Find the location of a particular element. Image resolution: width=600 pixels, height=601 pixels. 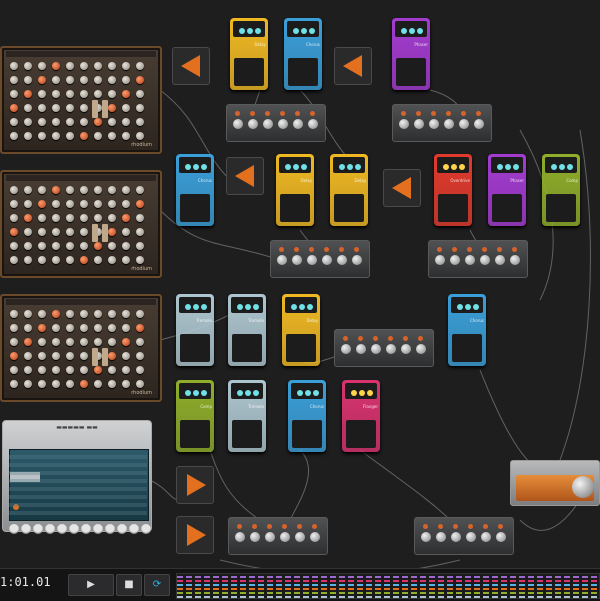

synth-module-3: rhodium is located at coordinates (81, 348).